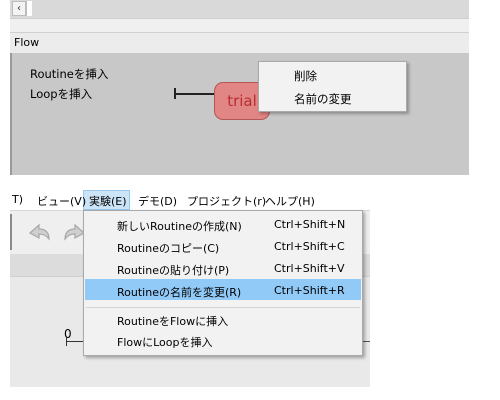  What do you see at coordinates (239, 43) in the screenshot?
I see `flow-header` at bounding box center [239, 43].